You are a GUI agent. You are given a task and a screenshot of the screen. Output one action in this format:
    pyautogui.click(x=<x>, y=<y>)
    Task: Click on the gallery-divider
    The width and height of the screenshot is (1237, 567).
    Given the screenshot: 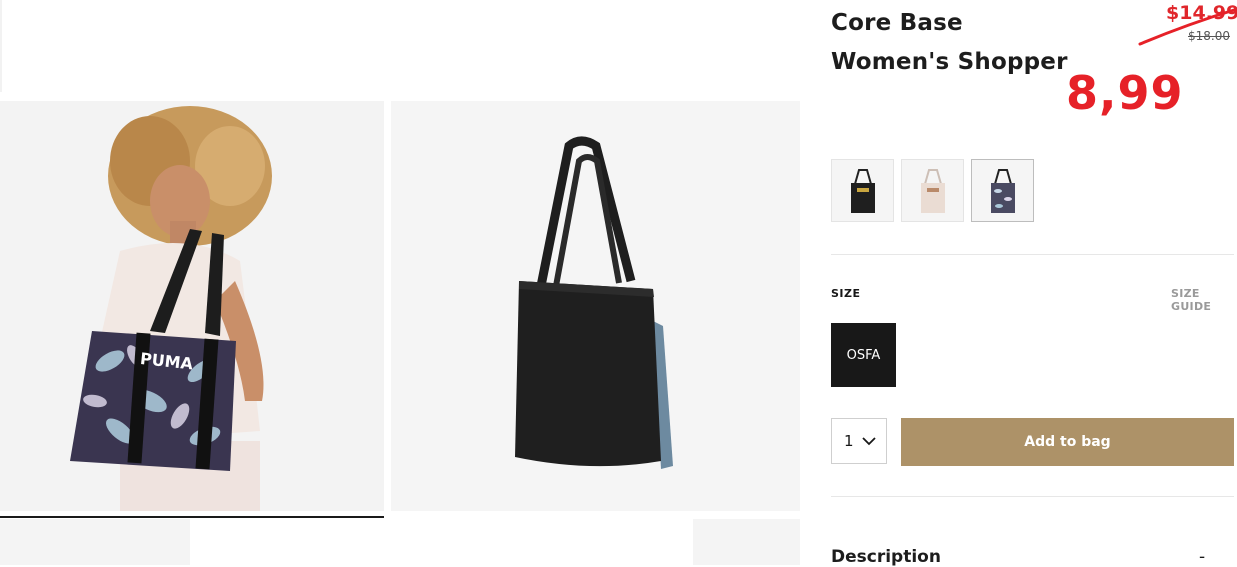 What is the action you would take?
    pyautogui.click(x=192, y=517)
    